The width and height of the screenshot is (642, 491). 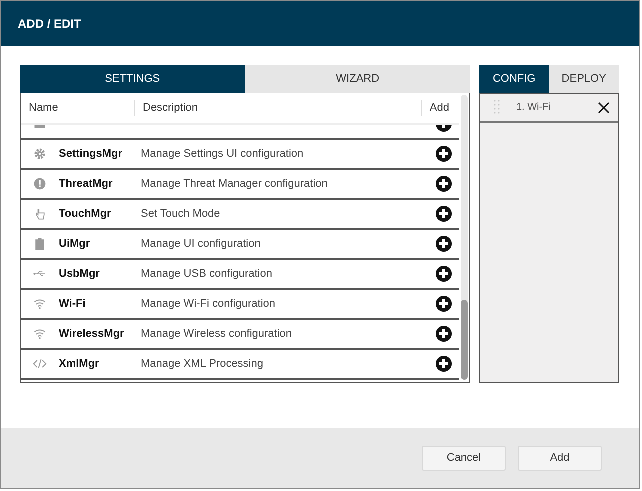 What do you see at coordinates (133, 79) in the screenshot?
I see `tab: SETTINGS` at bounding box center [133, 79].